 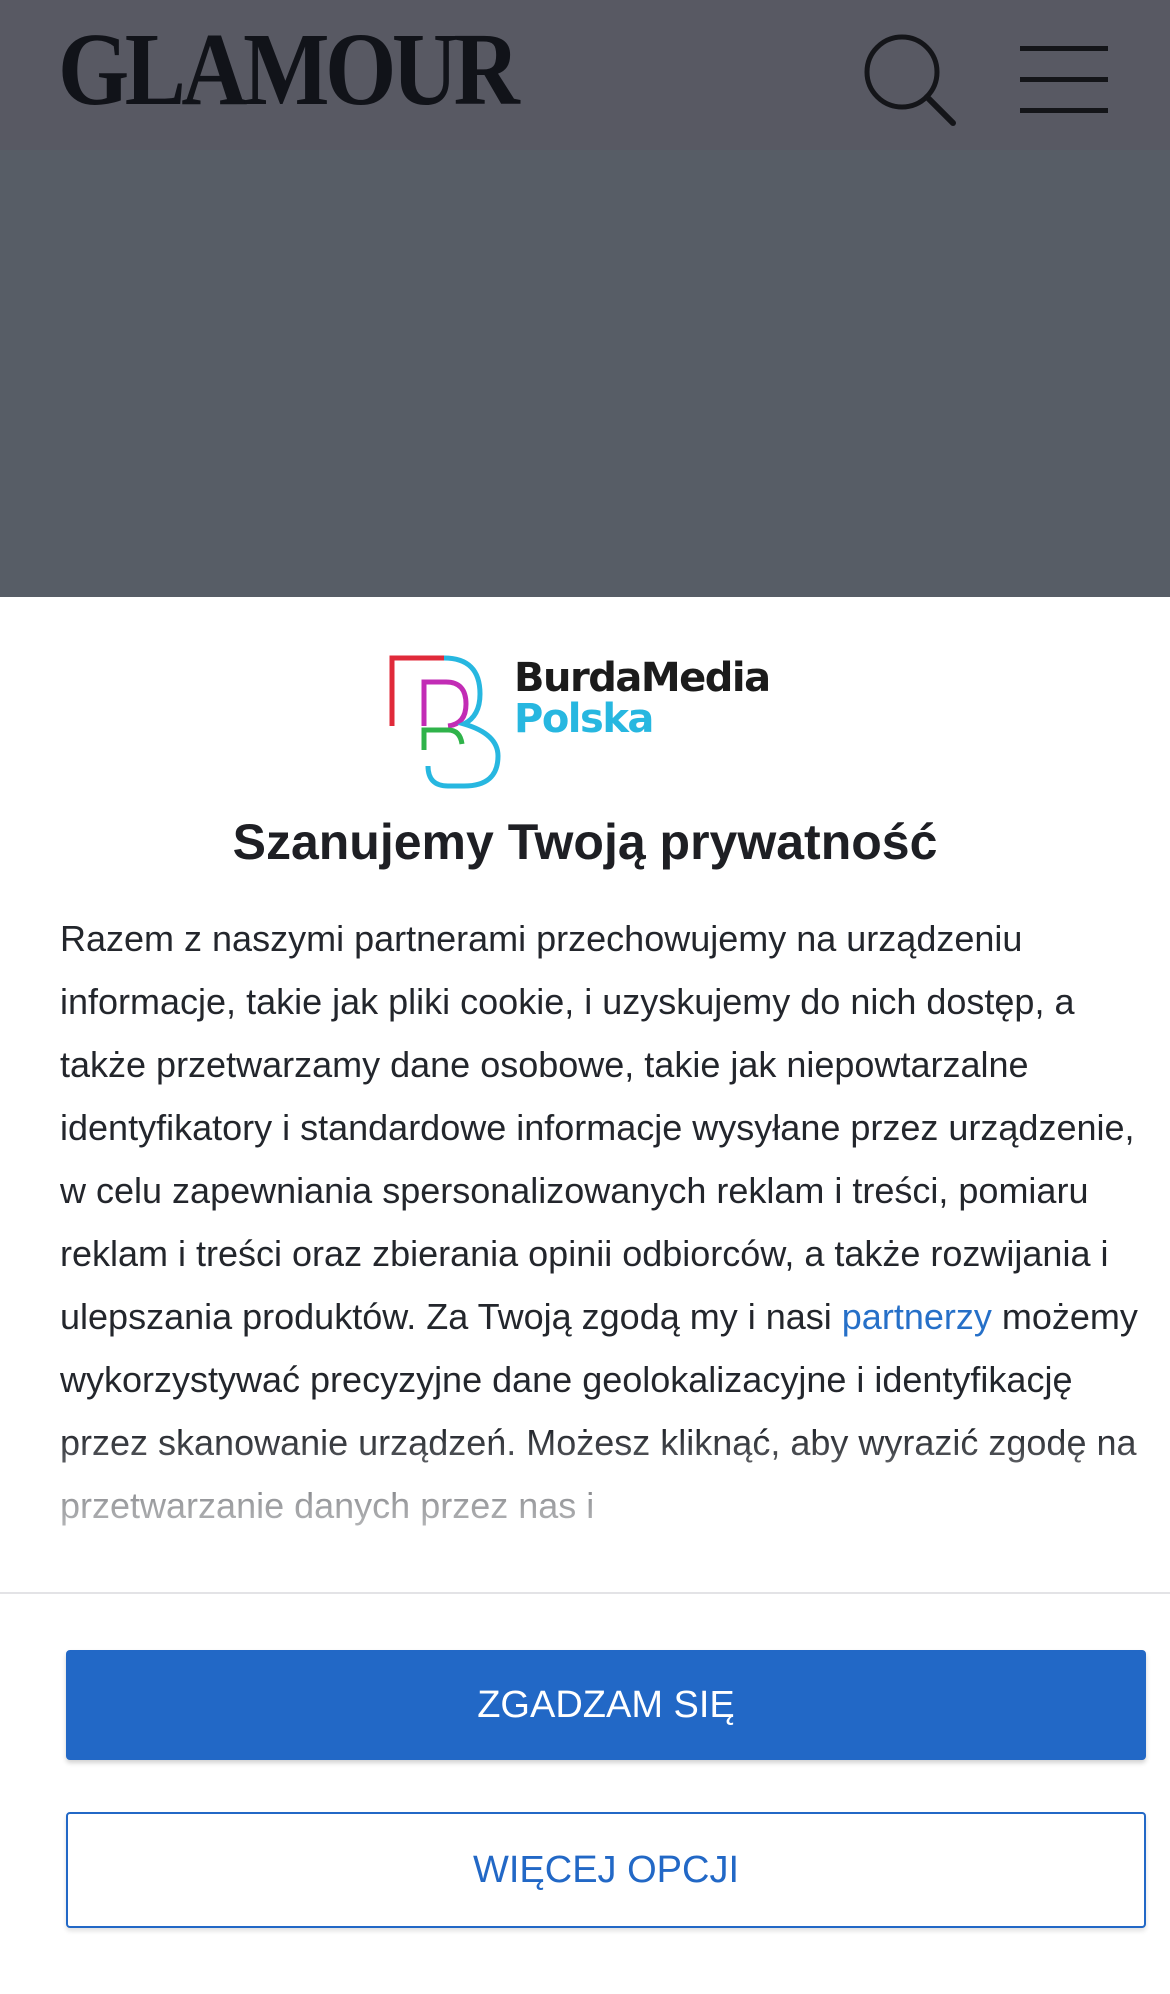 What do you see at coordinates (642, 678) in the screenshot?
I see `brand-line1: BurdaMedia` at bounding box center [642, 678].